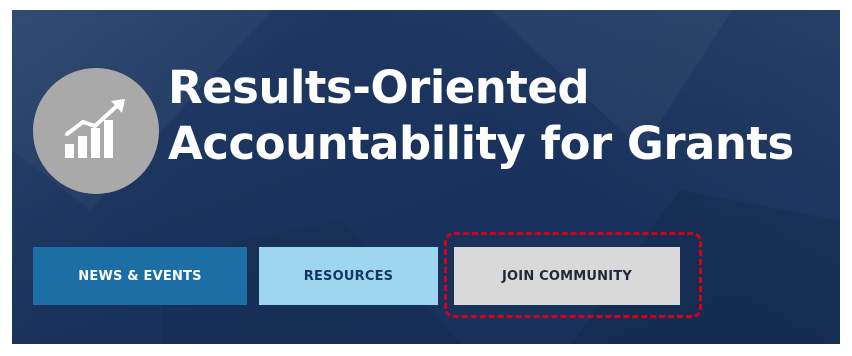 Image resolution: width=852 pixels, height=356 pixels. Describe the element at coordinates (379, 87) in the screenshot. I see `title-line-1: Results-Oriented` at that location.